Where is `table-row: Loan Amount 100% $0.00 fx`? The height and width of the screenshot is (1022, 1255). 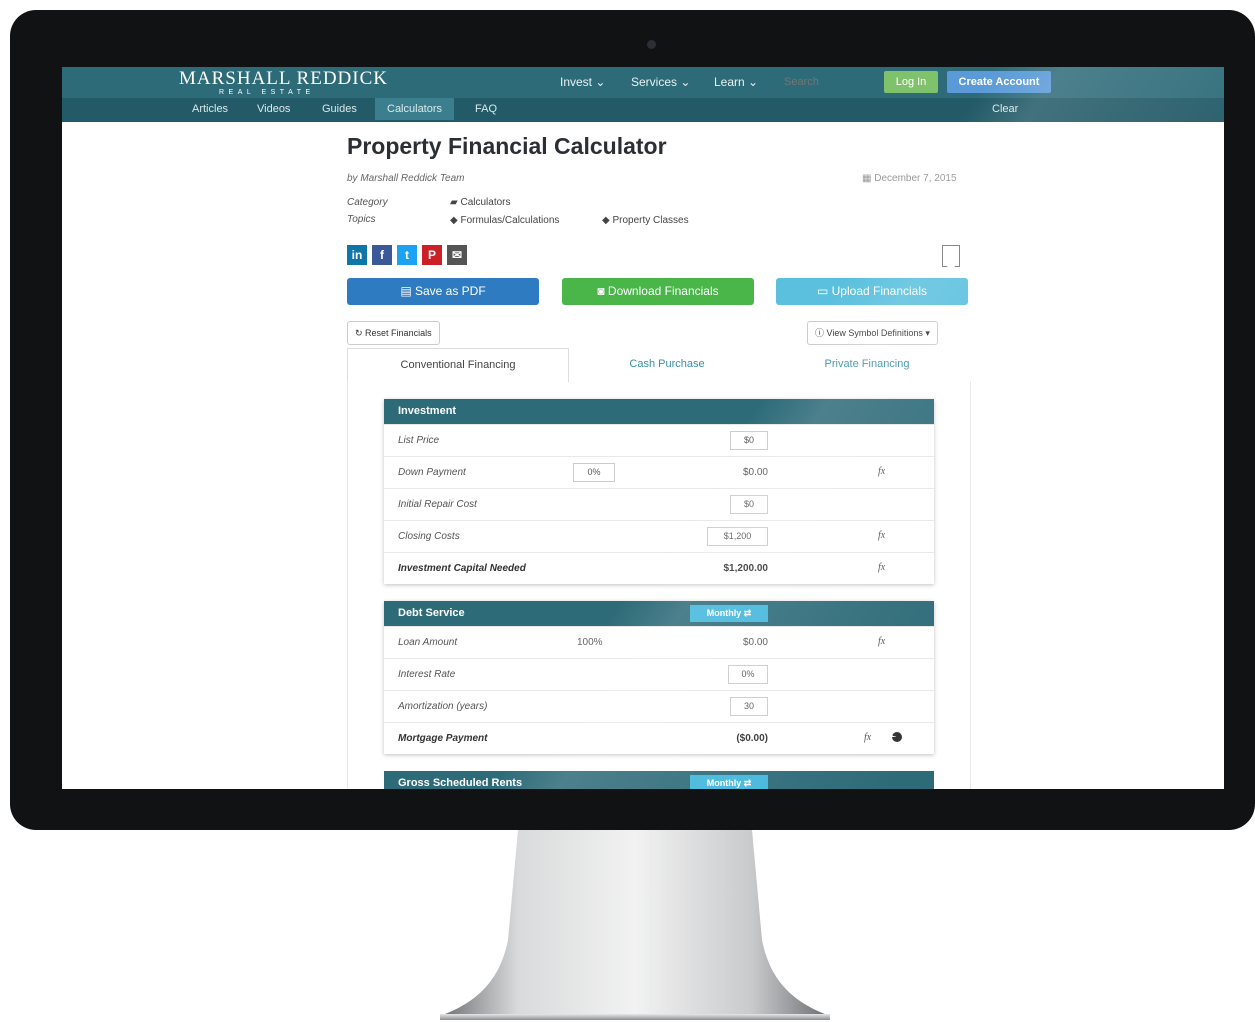 table-row: Loan Amount 100% $0.00 fx is located at coordinates (659, 642).